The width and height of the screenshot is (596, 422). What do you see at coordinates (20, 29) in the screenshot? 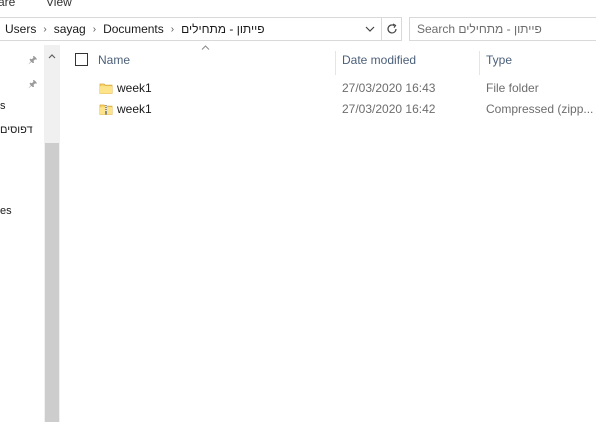
I see `breadcrumb-users: Users` at bounding box center [20, 29].